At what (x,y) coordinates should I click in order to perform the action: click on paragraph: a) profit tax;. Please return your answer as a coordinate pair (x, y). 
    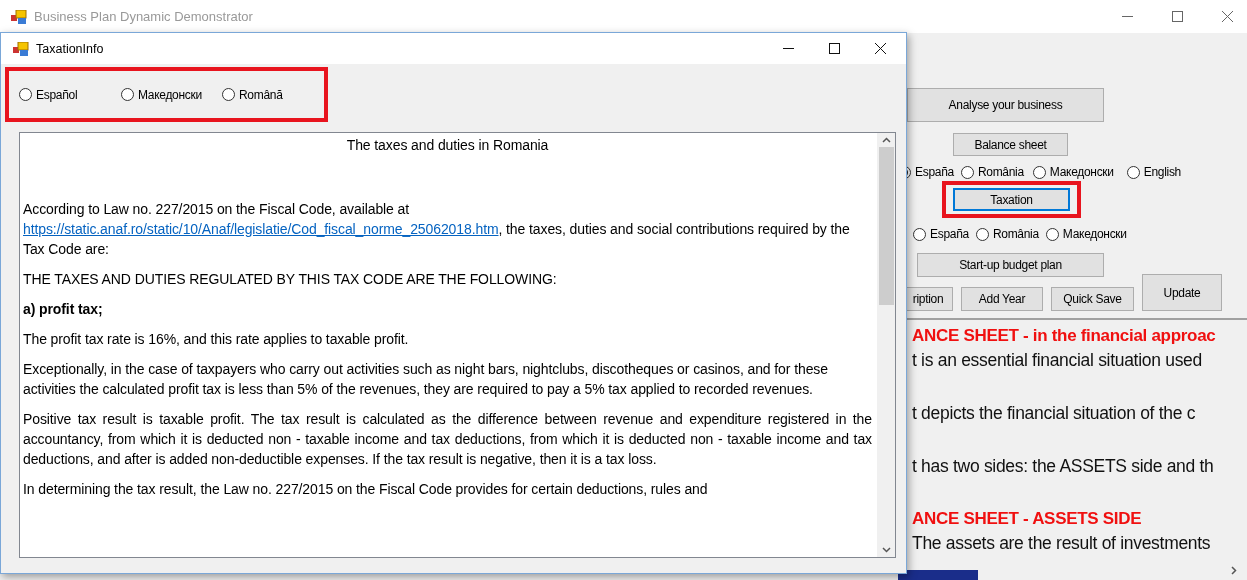
    Looking at the image, I should click on (63, 309).